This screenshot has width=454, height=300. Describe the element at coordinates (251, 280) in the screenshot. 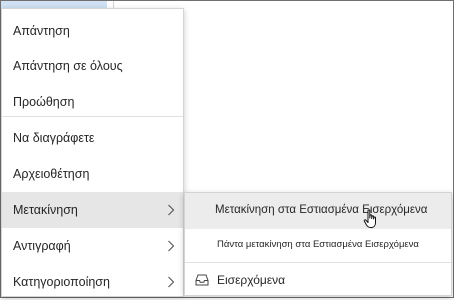

I see `submenu-item-label: Εισερχόμενα` at that location.